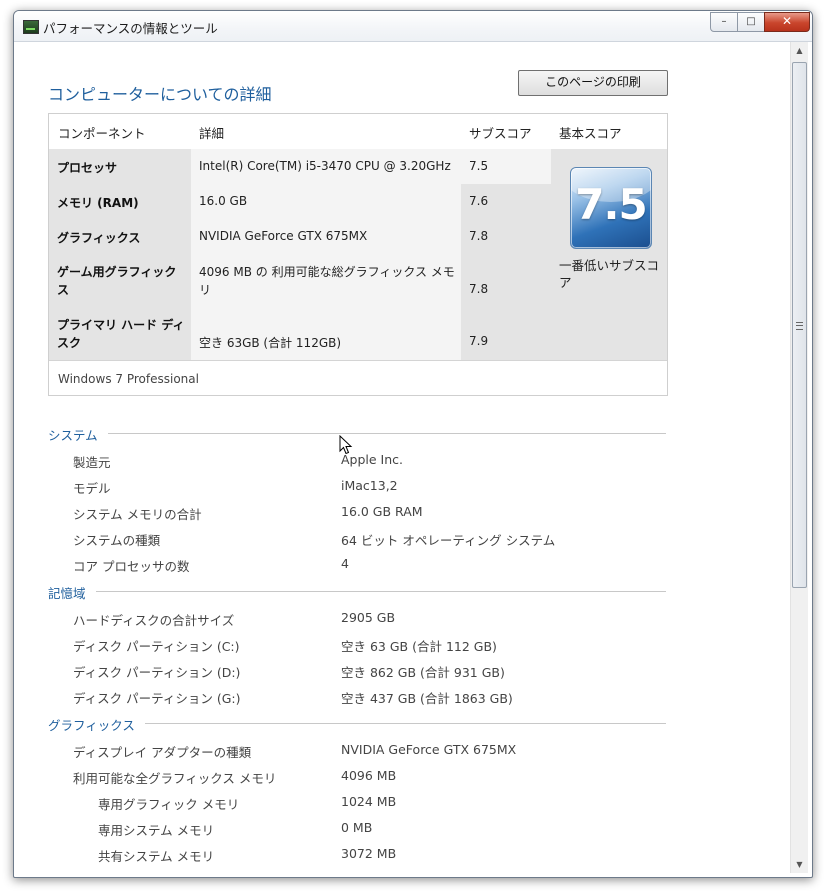  I want to click on os-edition: Windows 7 Professional, so click(358, 378).